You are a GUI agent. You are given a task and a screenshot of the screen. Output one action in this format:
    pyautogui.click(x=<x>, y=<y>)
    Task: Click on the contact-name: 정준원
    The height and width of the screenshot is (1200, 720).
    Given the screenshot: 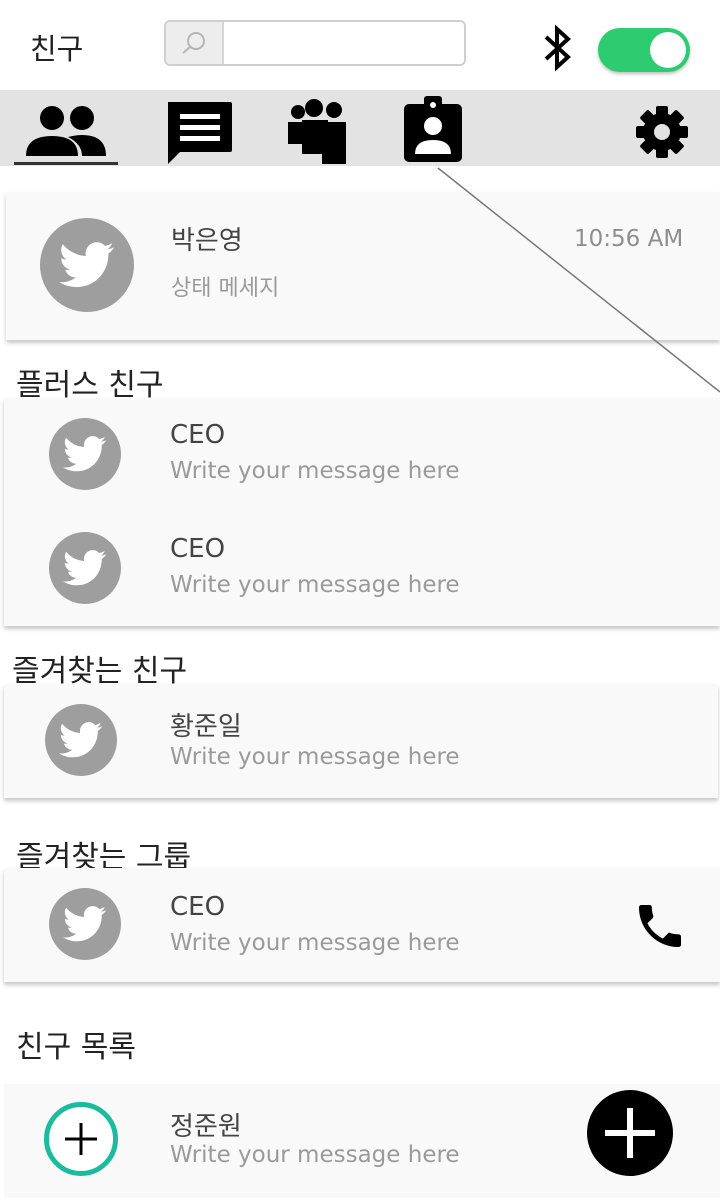 What is the action you would take?
    pyautogui.click(x=206, y=1127)
    